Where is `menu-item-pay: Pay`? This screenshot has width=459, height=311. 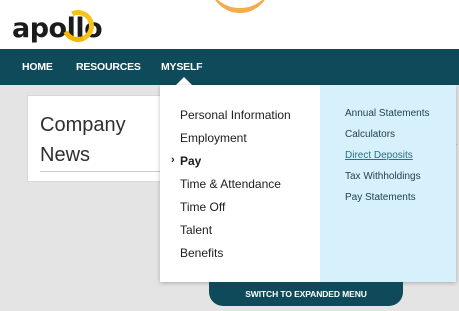
menu-item-pay: Pay is located at coordinates (190, 161).